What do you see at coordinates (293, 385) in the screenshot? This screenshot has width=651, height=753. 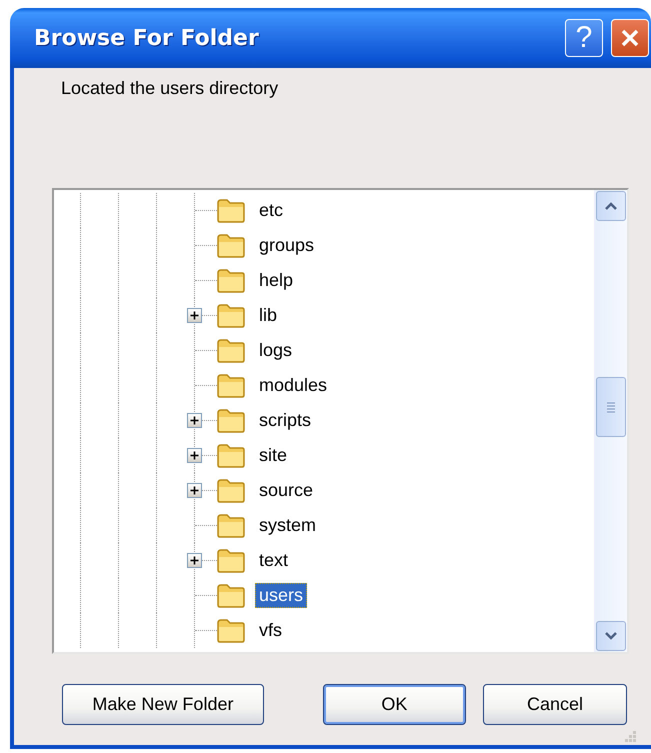 I see `folder-label: modules` at bounding box center [293, 385].